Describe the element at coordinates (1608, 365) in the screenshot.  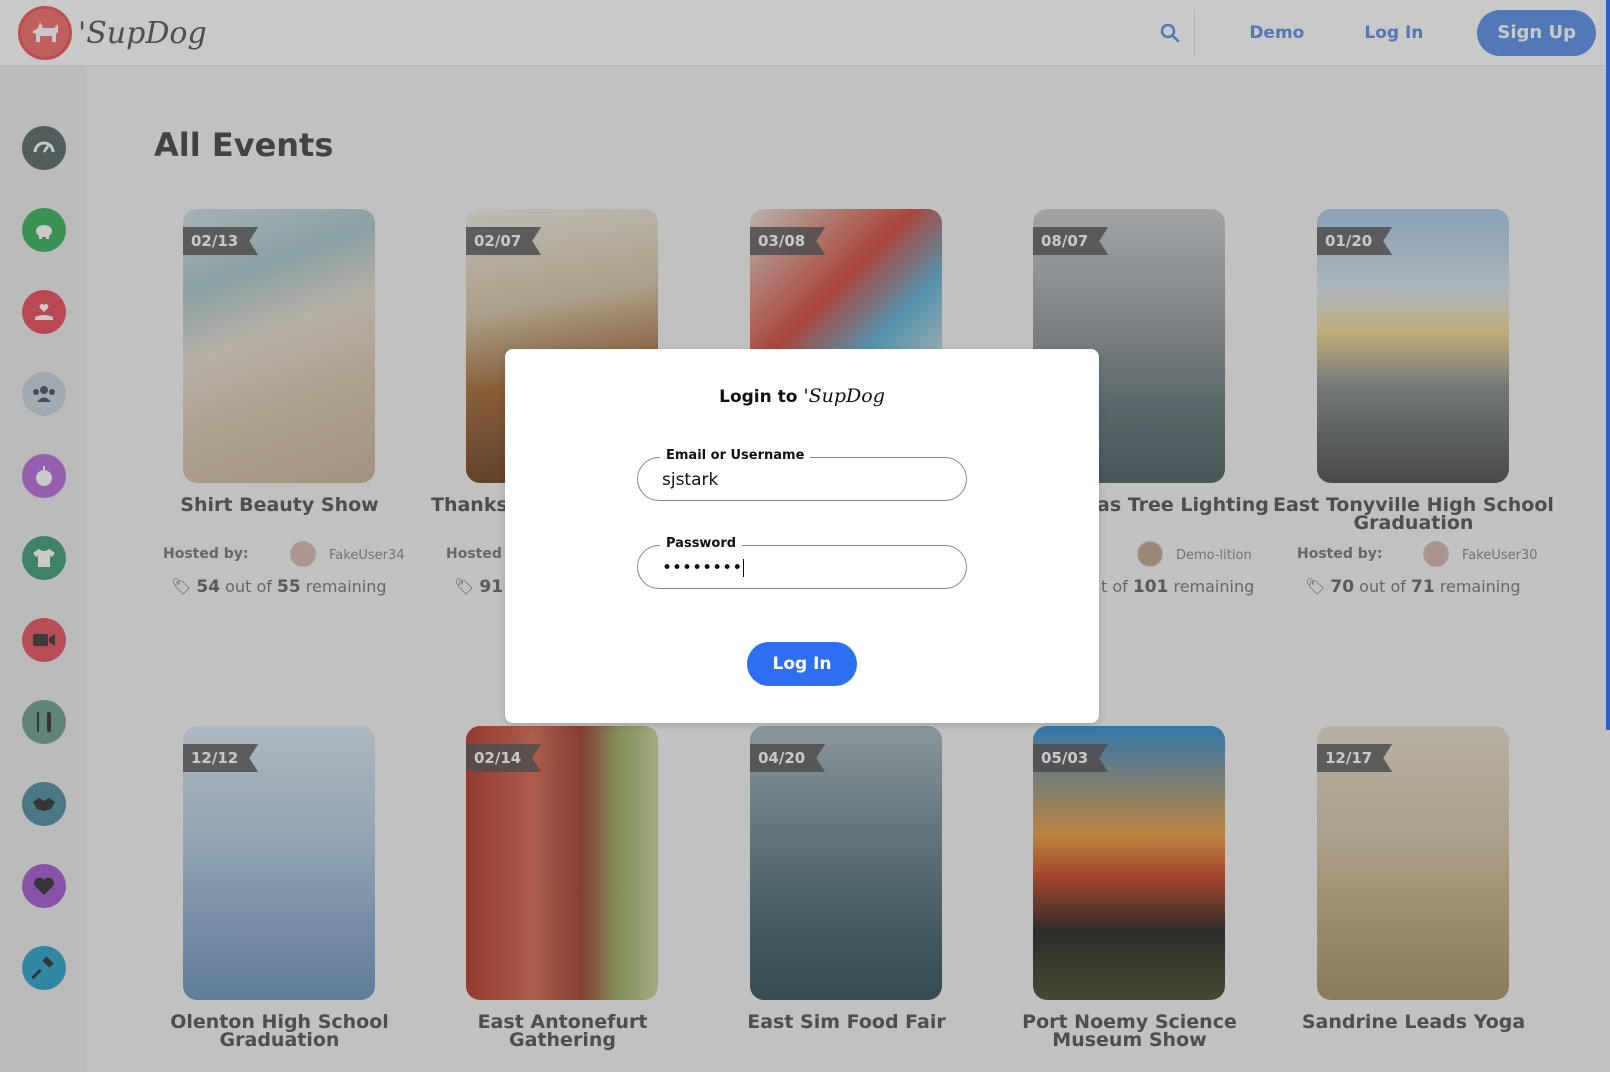
I see `scrollbar` at that location.